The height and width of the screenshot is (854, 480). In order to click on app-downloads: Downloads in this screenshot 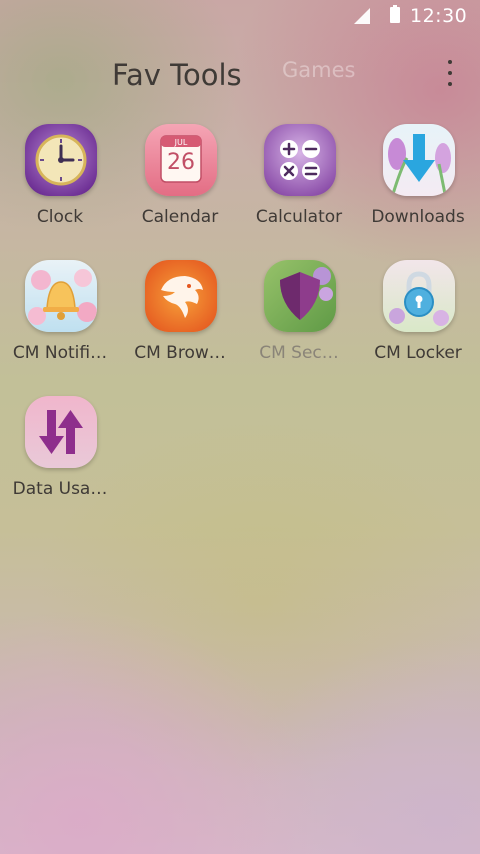, I will do `click(418, 184)`.